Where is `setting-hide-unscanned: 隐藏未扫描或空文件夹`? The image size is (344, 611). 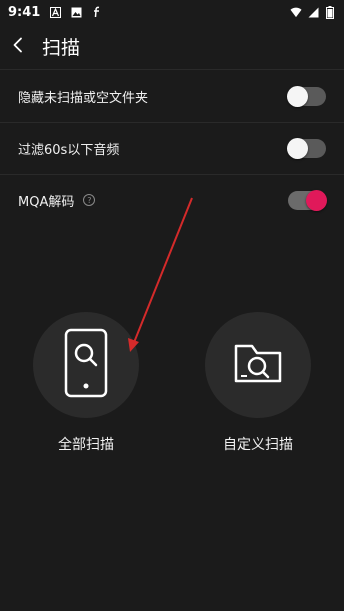 setting-hide-unscanned: 隐藏未扫描或空文件夹 is located at coordinates (172, 96).